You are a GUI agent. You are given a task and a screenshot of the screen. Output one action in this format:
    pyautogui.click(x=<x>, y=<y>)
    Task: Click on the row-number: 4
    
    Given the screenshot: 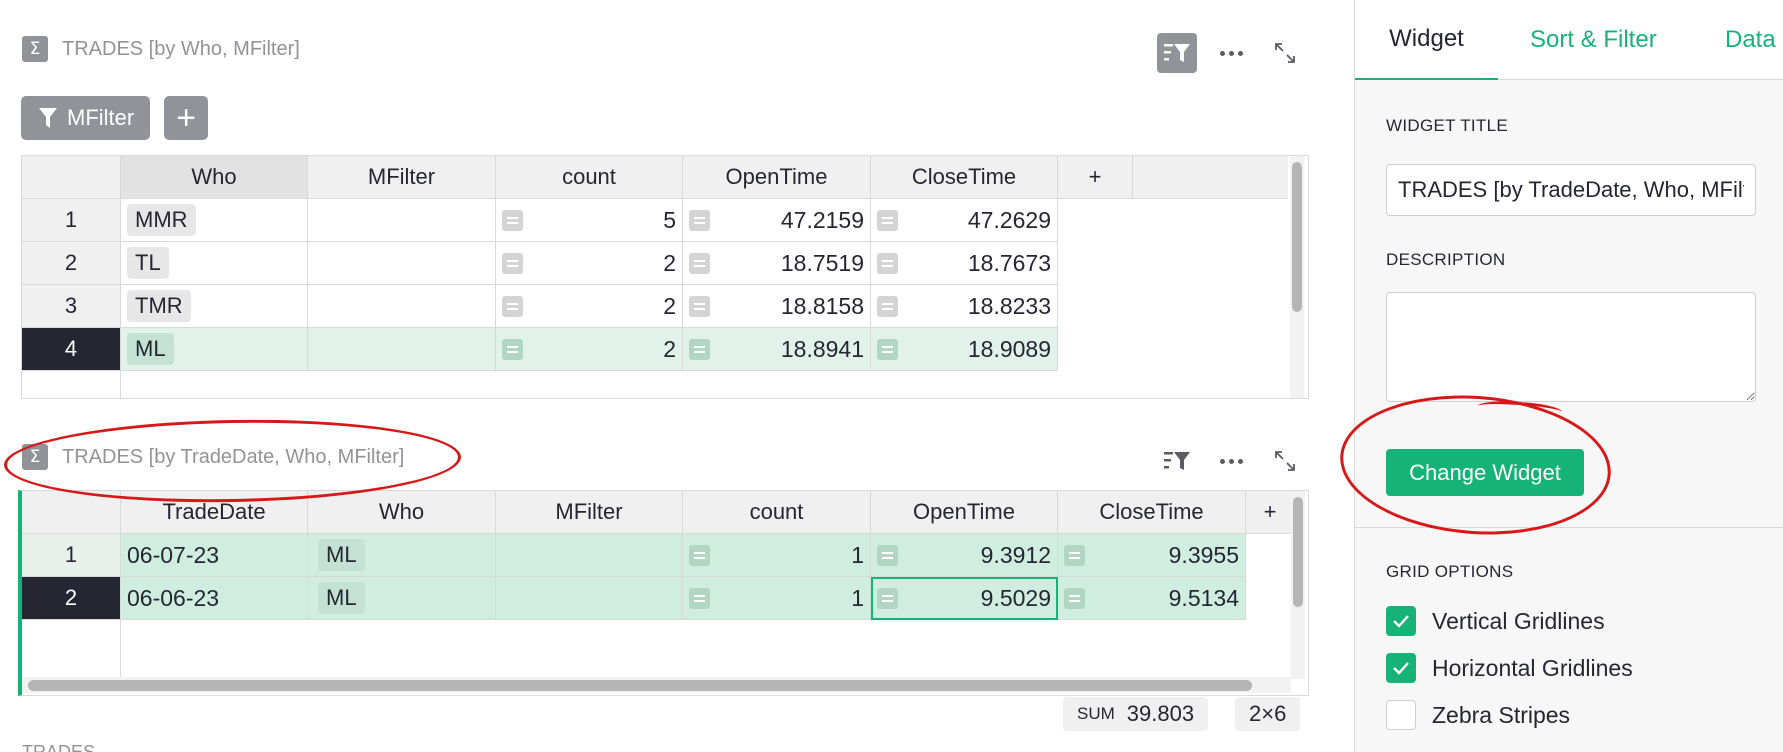 What is the action you would take?
    pyautogui.click(x=71, y=349)
    